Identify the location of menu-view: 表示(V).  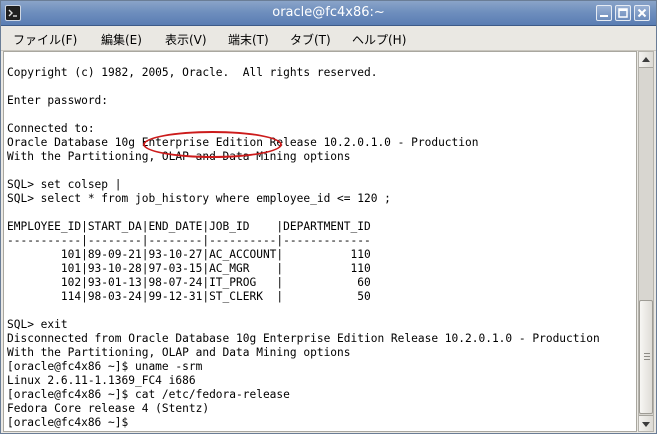
(186, 39).